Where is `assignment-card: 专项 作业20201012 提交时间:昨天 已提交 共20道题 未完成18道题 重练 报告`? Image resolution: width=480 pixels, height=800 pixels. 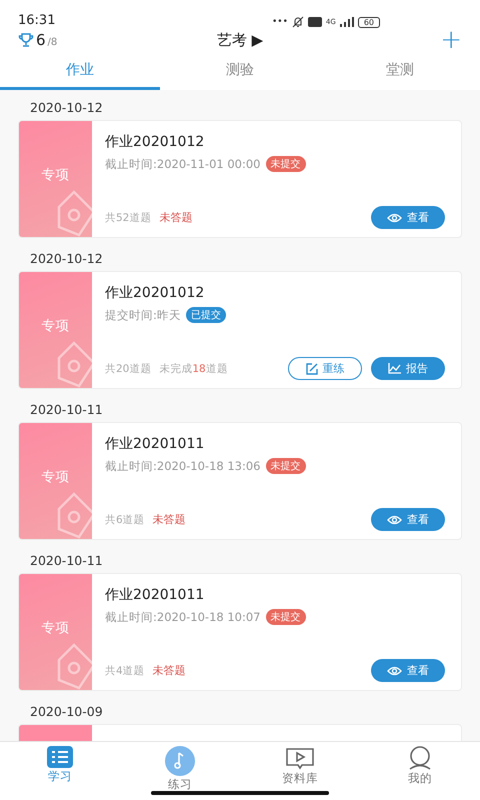
assignment-card: 专项 作业20201012 提交时间:昨天 已提交 共20道题 未完成18道题 重练 报告 is located at coordinates (240, 330).